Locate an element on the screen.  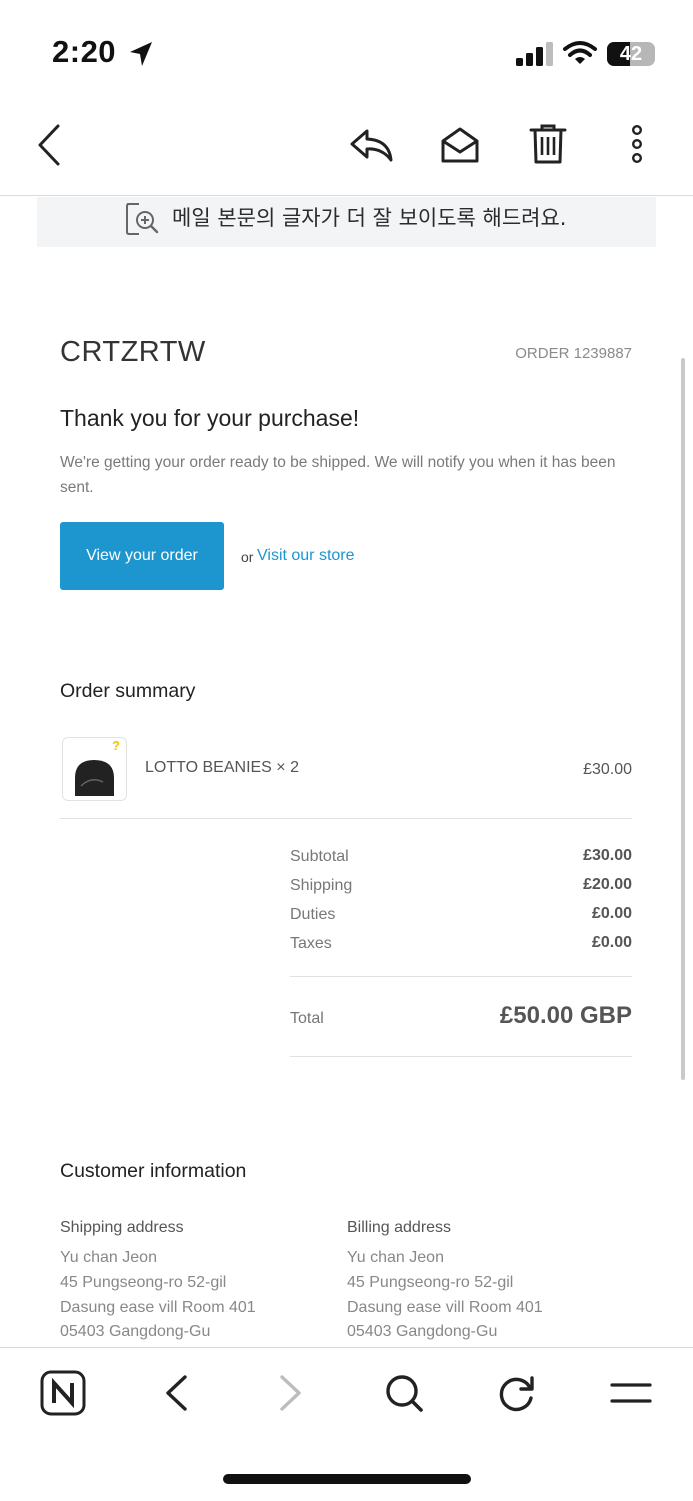
totals-divider is located at coordinates (461, 976).